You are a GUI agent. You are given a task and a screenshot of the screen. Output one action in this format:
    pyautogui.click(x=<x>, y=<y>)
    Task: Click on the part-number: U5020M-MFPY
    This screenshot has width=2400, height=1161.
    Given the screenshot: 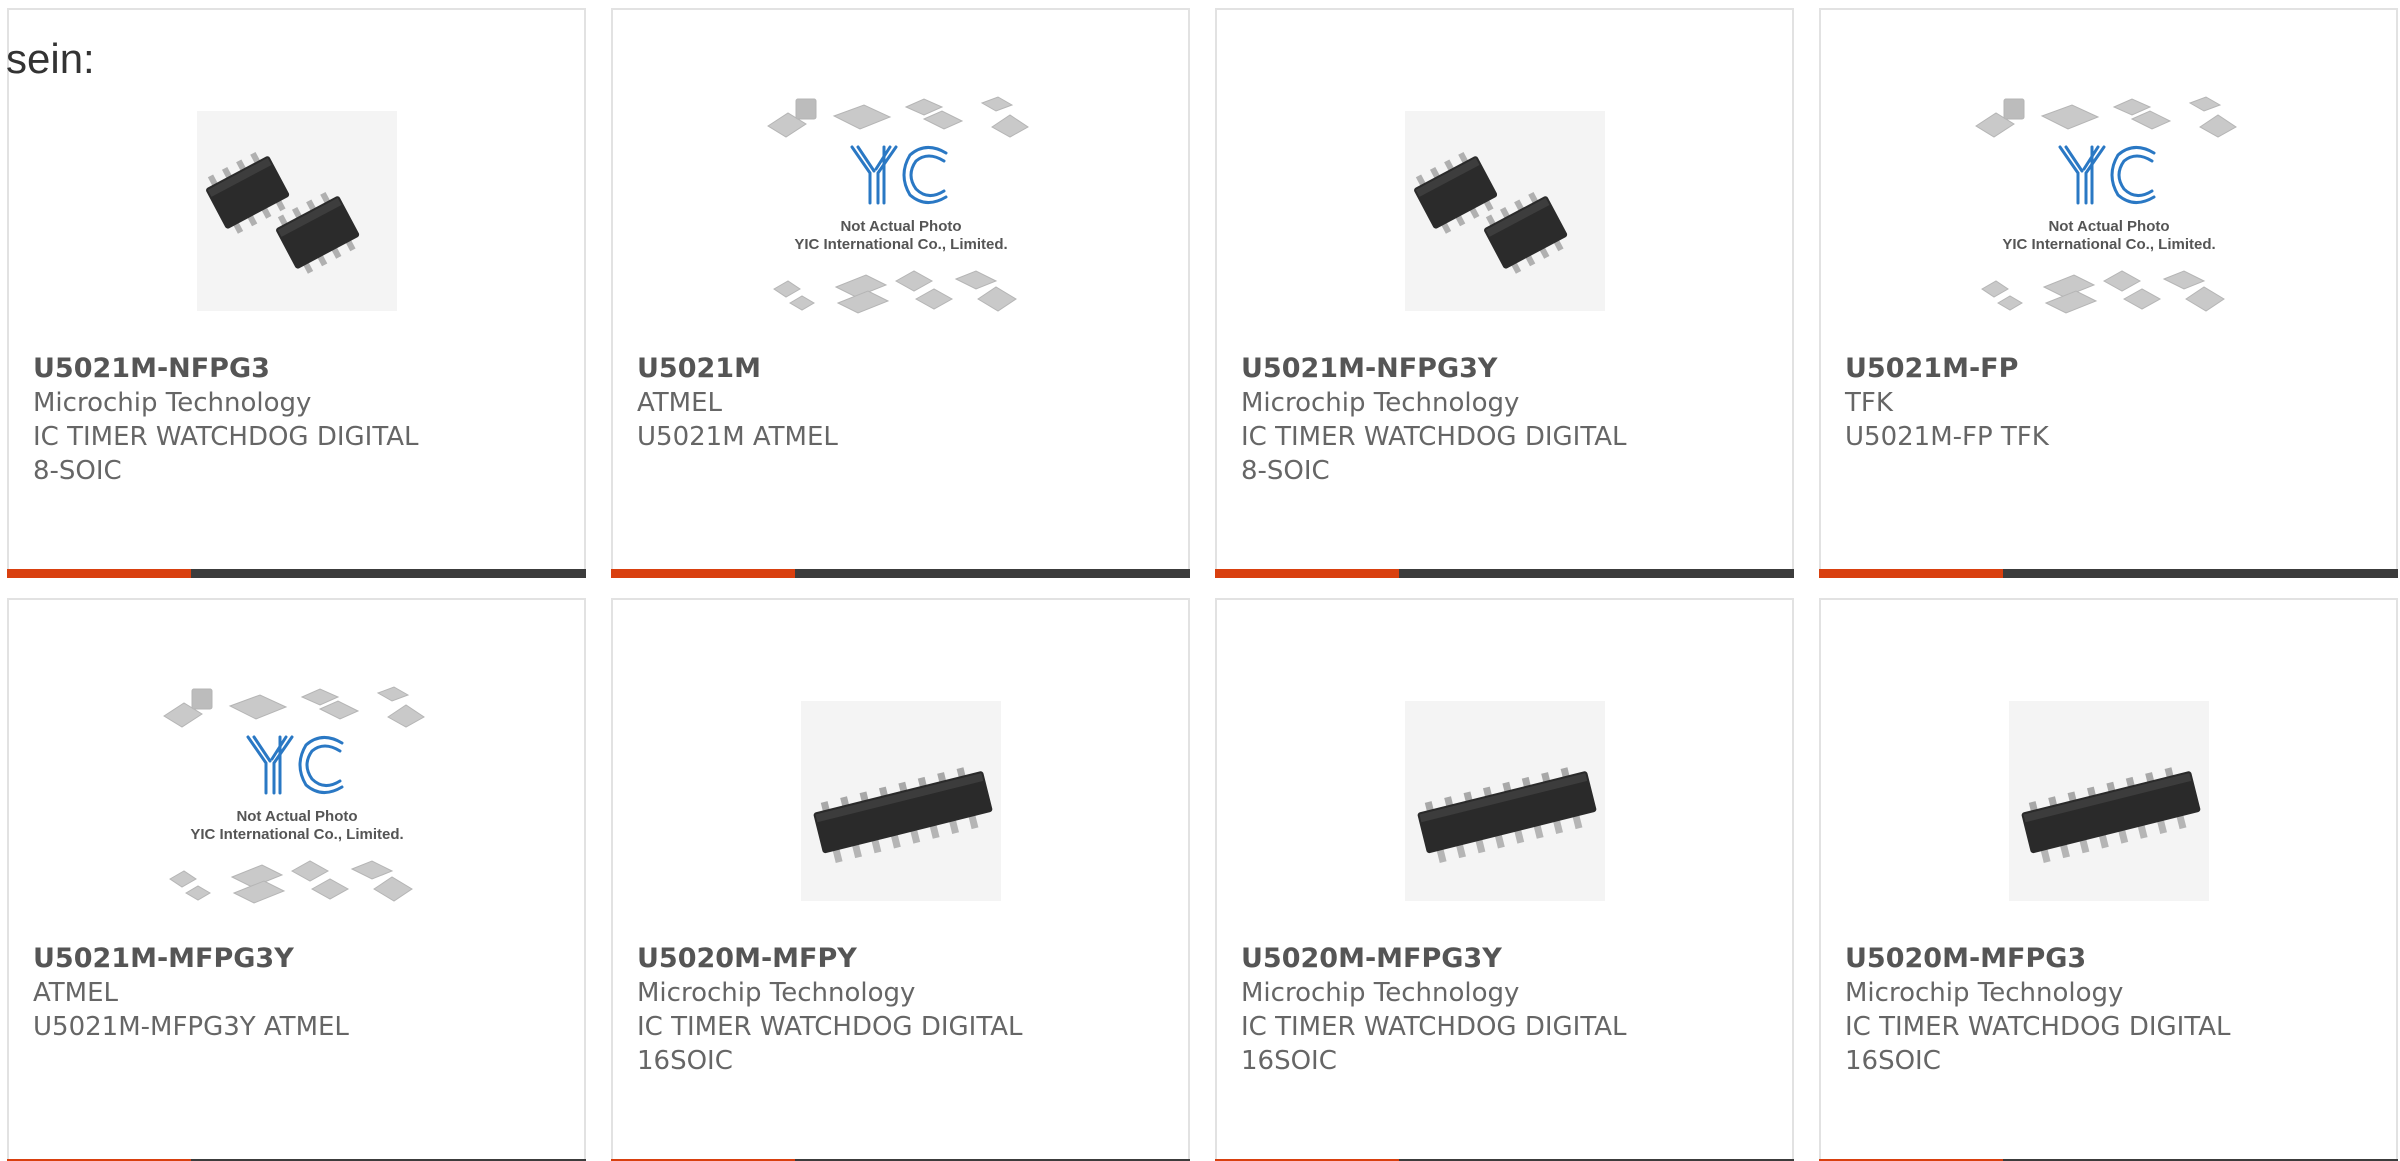 What is the action you would take?
    pyautogui.click(x=902, y=959)
    